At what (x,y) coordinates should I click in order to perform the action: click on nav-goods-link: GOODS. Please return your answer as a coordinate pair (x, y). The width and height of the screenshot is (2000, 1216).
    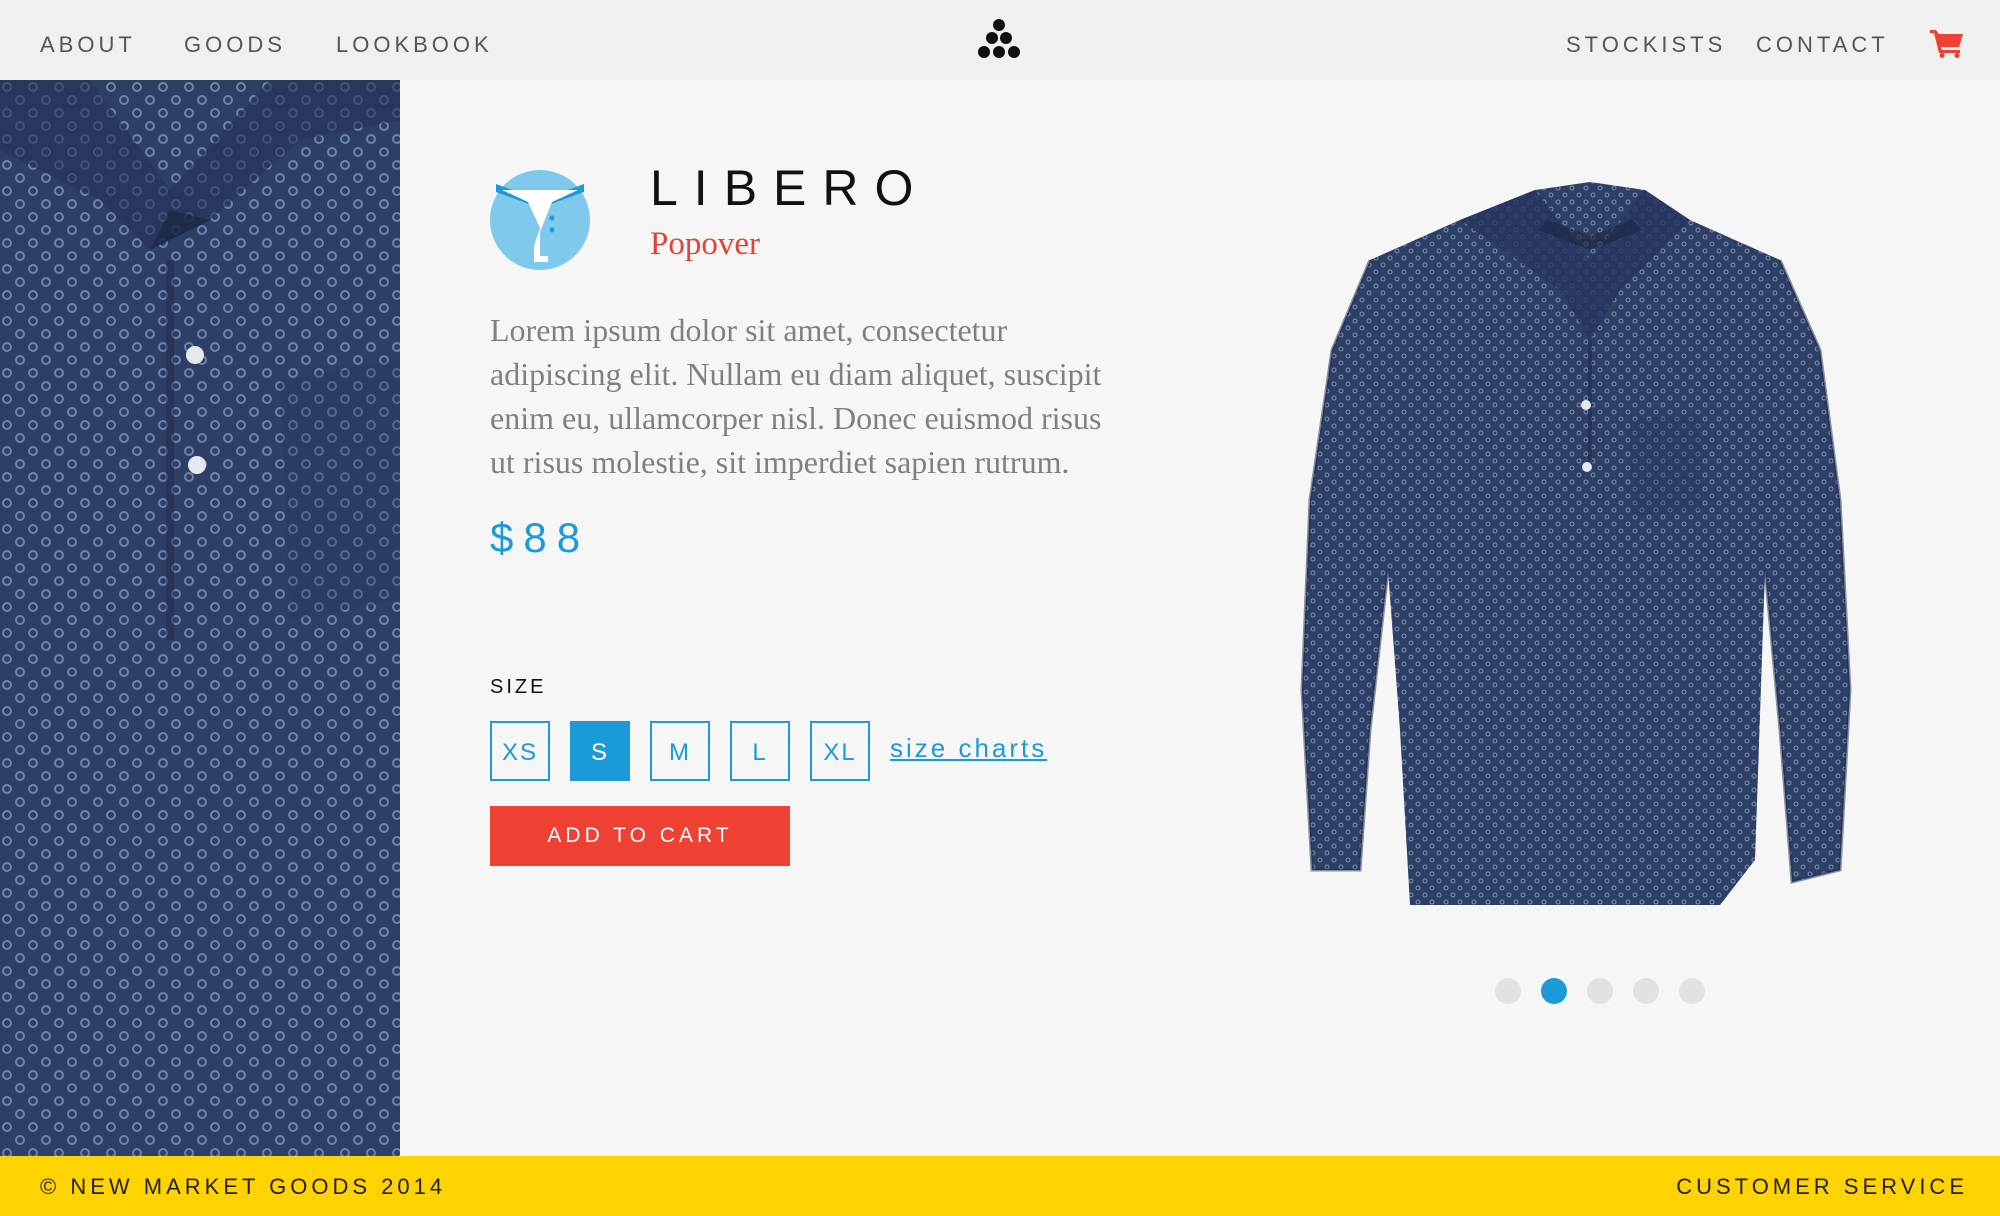
    Looking at the image, I should click on (235, 45).